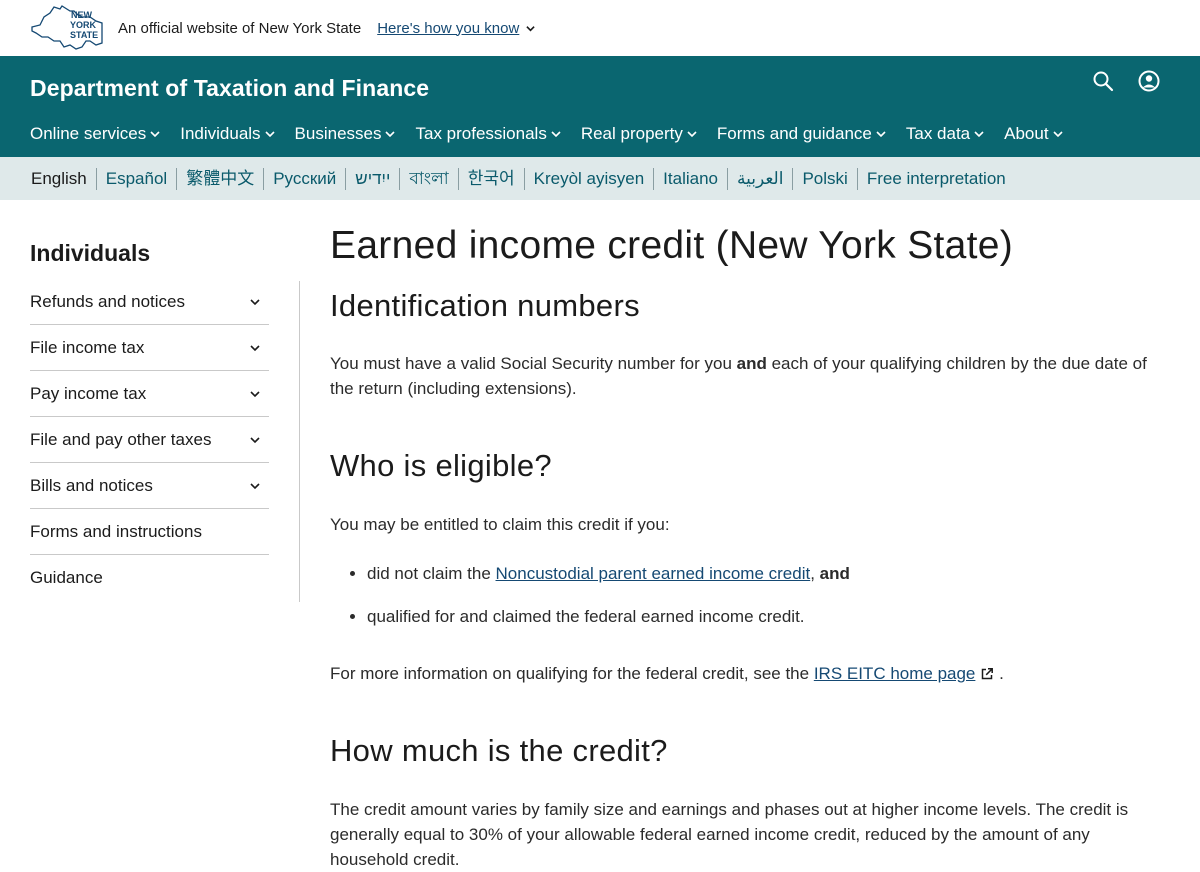 This screenshot has width=1200, height=872. Describe the element at coordinates (240, 28) in the screenshot. I see `official-website-text: An official website of New York State` at that location.